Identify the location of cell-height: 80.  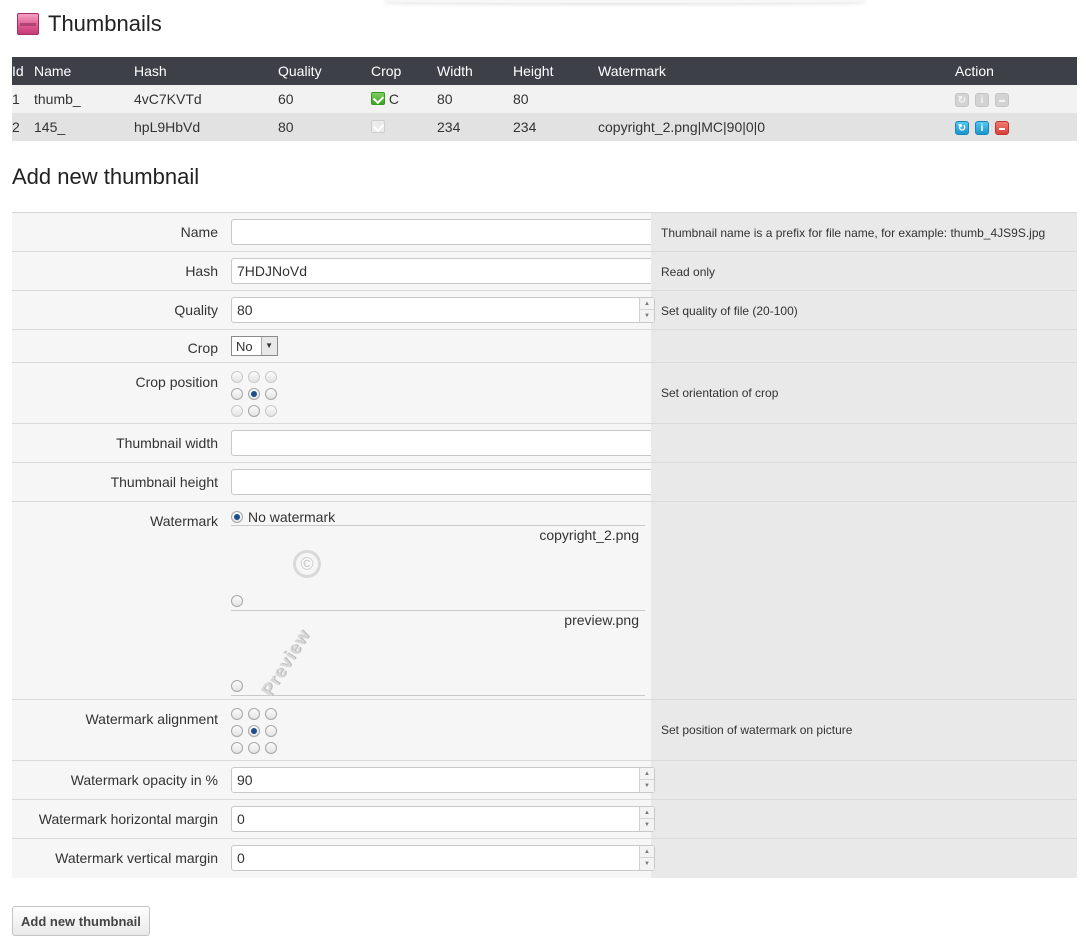
(555, 99).